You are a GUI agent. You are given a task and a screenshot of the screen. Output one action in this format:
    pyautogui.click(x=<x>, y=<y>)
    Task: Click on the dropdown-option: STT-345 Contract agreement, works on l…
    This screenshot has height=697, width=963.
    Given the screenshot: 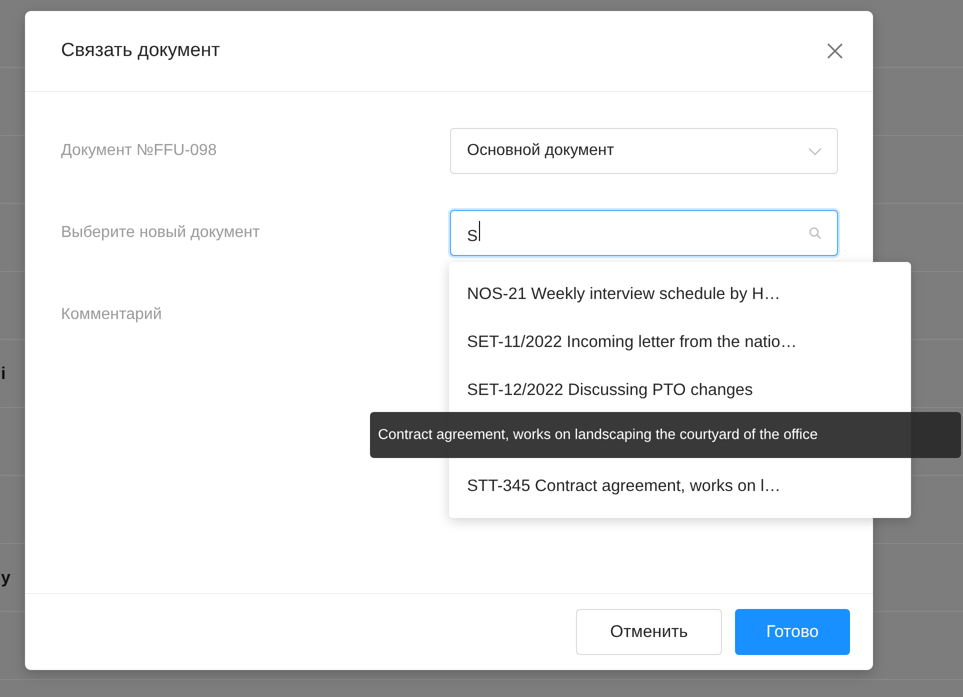 What is the action you would take?
    pyautogui.click(x=680, y=486)
    